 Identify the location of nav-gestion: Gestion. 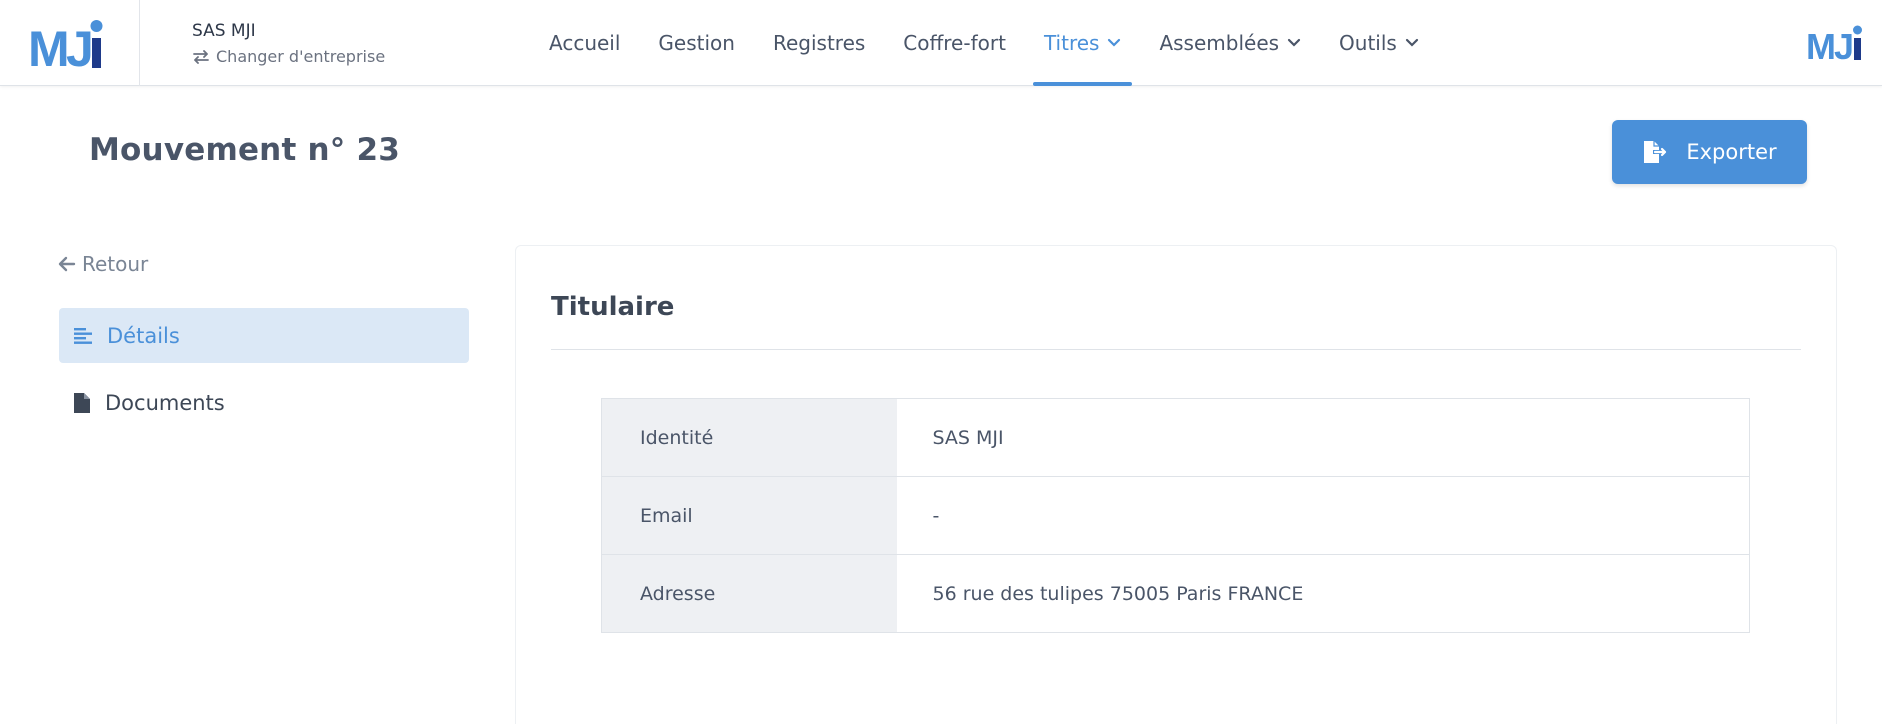
(696, 43).